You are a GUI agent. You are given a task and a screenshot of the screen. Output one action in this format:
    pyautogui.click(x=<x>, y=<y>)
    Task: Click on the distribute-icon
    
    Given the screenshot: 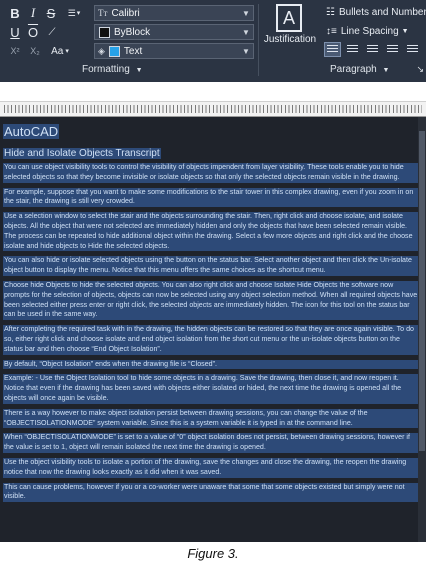 What is the action you would take?
    pyautogui.click(x=412, y=49)
    